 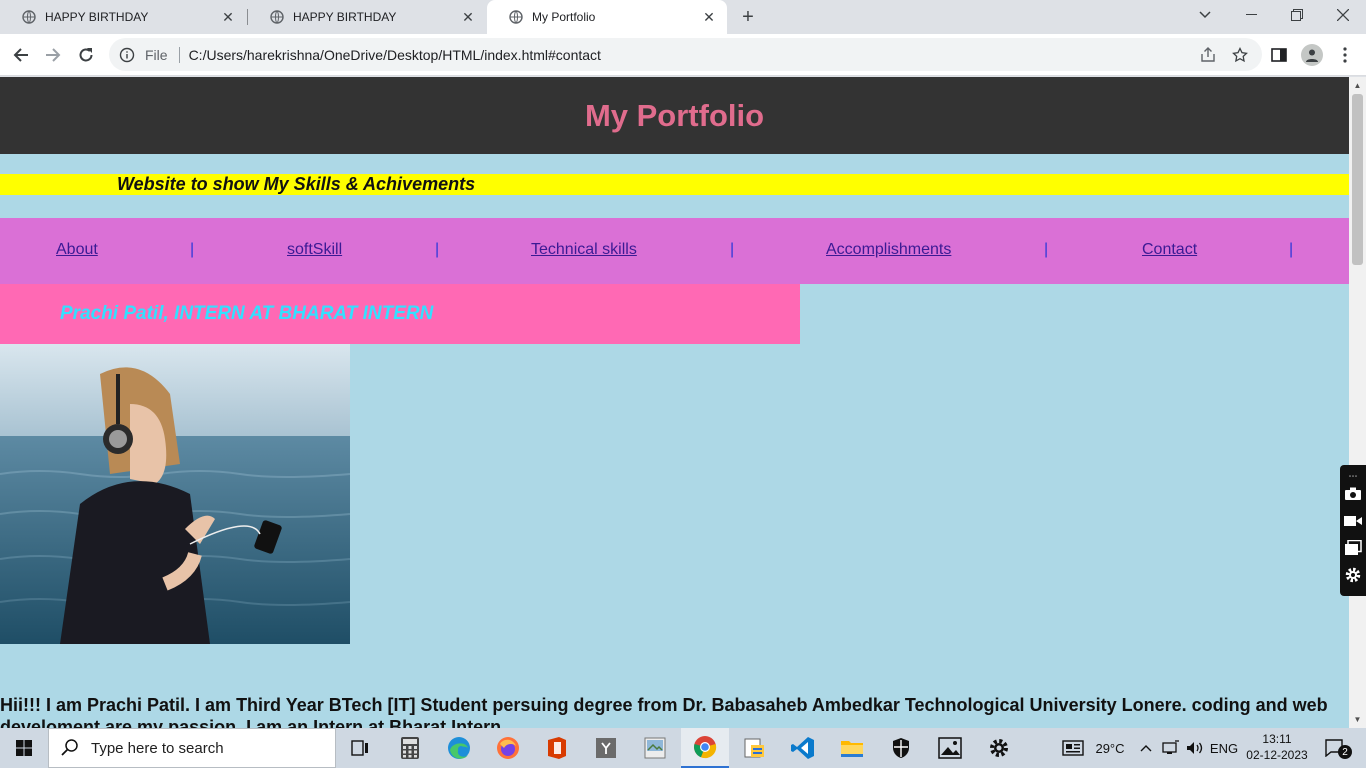 I want to click on more-horizontal-icon: ⋯, so click(x=1353, y=476).